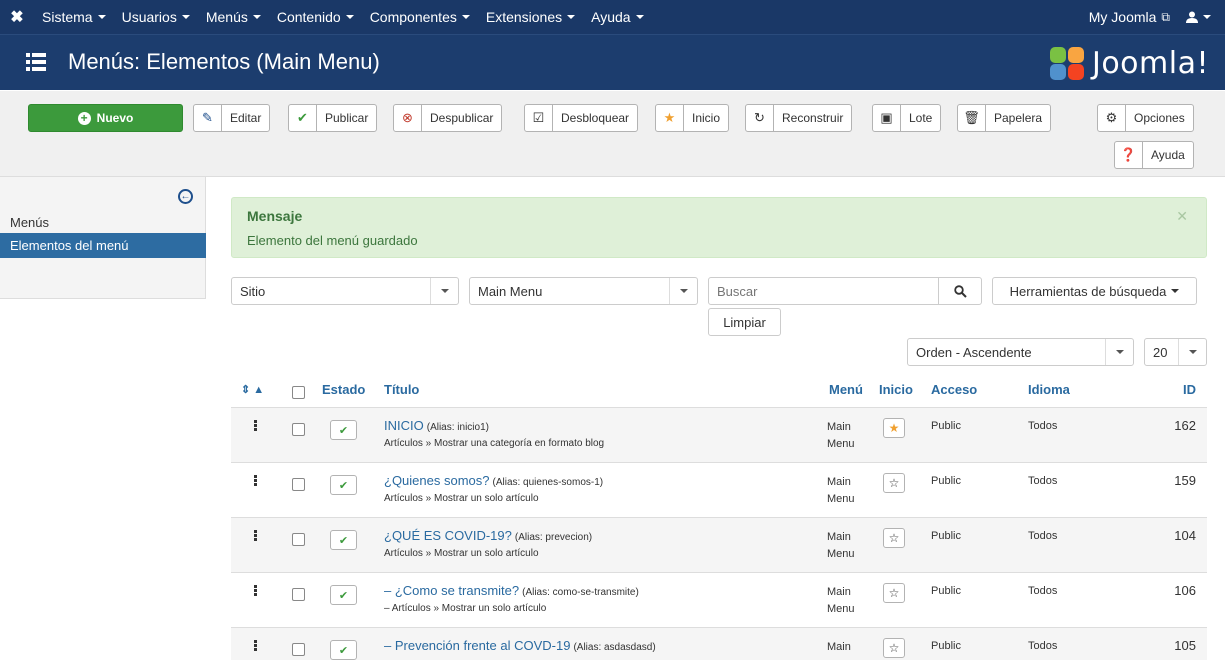 This screenshot has width=1225, height=660. What do you see at coordinates (315, 17) in the screenshot?
I see `nav-contenido: Contenido` at bounding box center [315, 17].